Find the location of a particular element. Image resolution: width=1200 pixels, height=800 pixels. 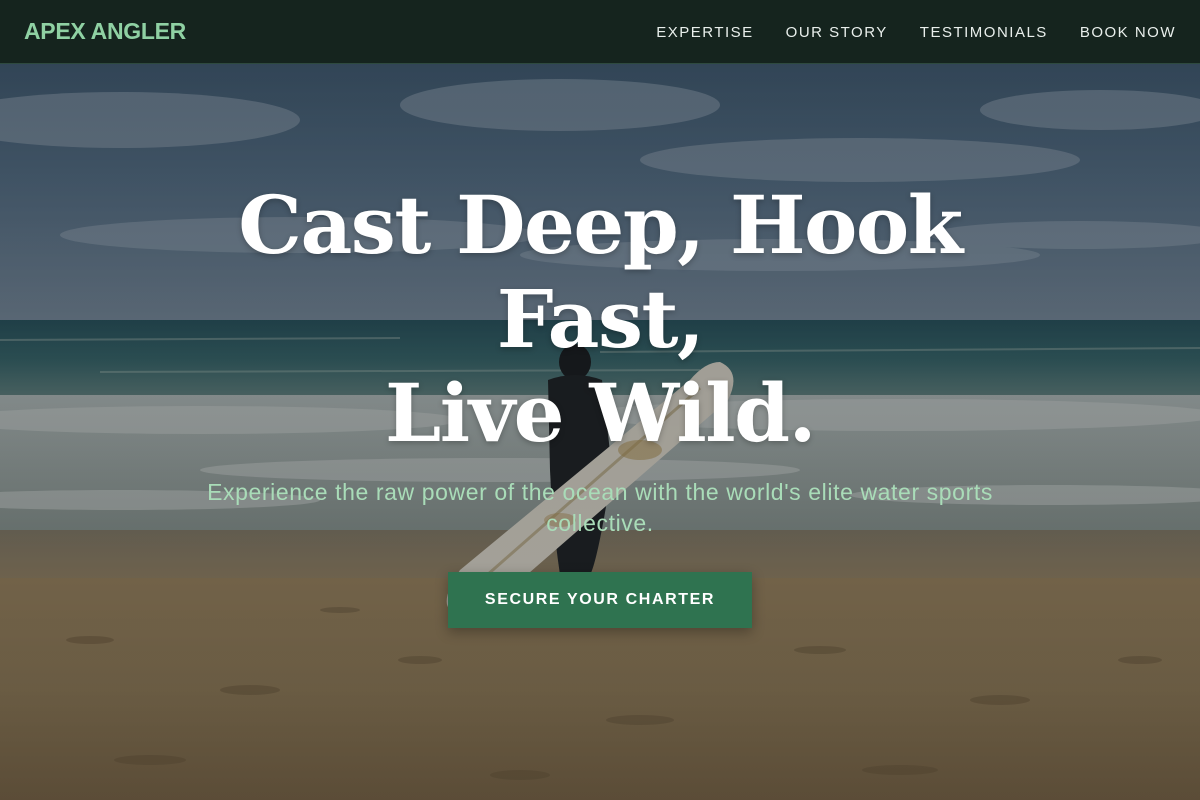

brand-logo: APEX ANGLER is located at coordinates (105, 31).